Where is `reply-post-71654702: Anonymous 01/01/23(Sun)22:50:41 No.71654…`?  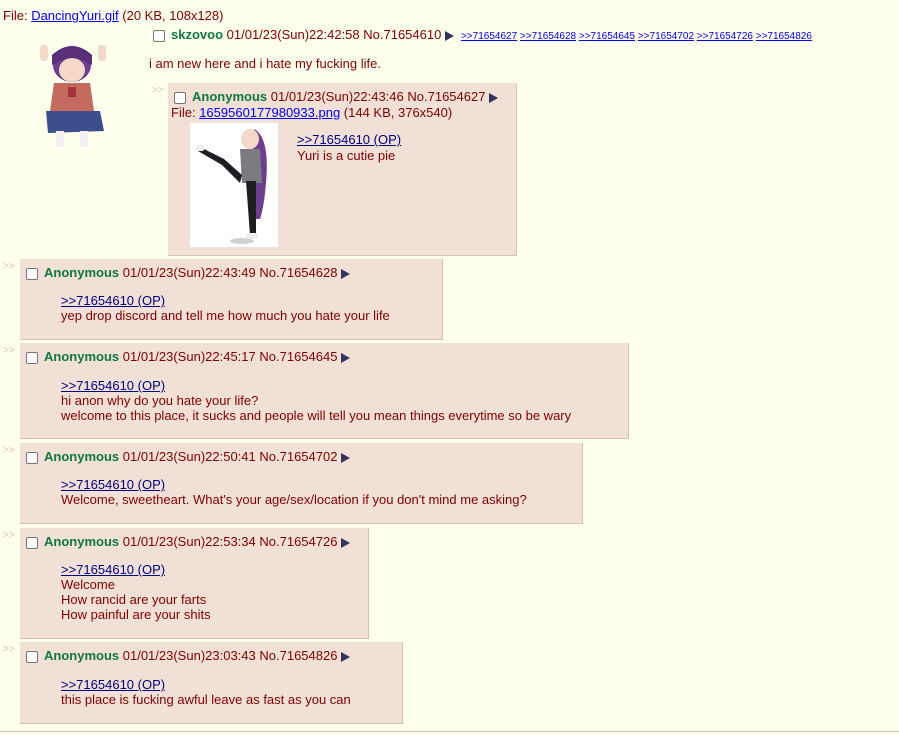
reply-post-71654702: Anonymous 01/01/23(Sun)22:50:41 No.71654… is located at coordinates (301, 483).